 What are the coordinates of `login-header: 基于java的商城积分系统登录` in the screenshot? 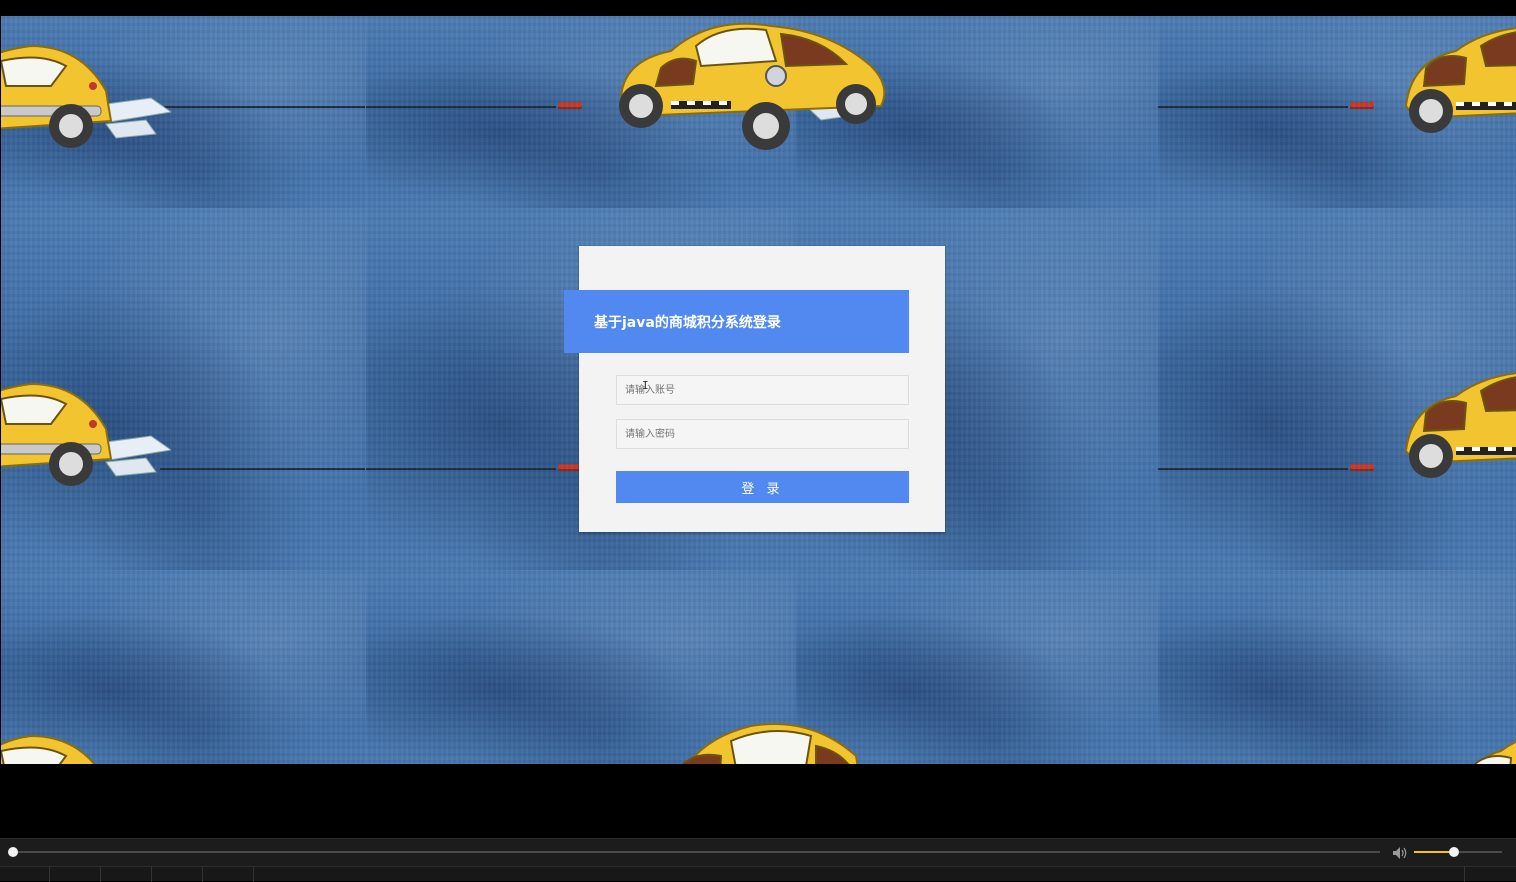 It's located at (736, 321).